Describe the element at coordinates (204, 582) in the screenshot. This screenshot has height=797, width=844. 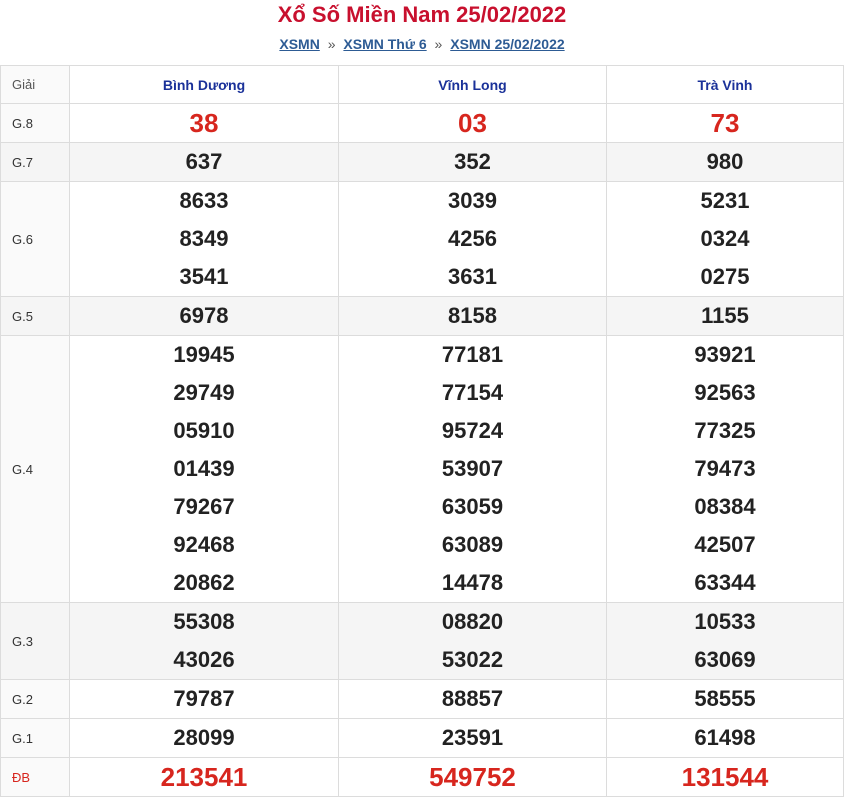
I see `prize-number: 20862` at that location.